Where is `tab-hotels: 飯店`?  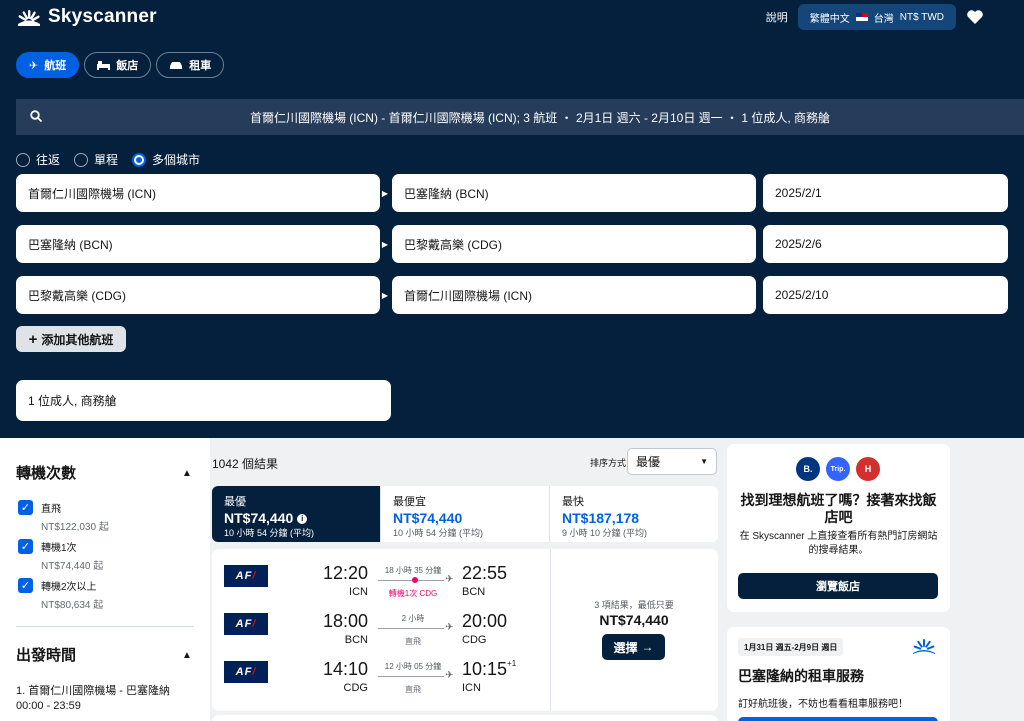
tab-hotels: 飯店 is located at coordinates (118, 65).